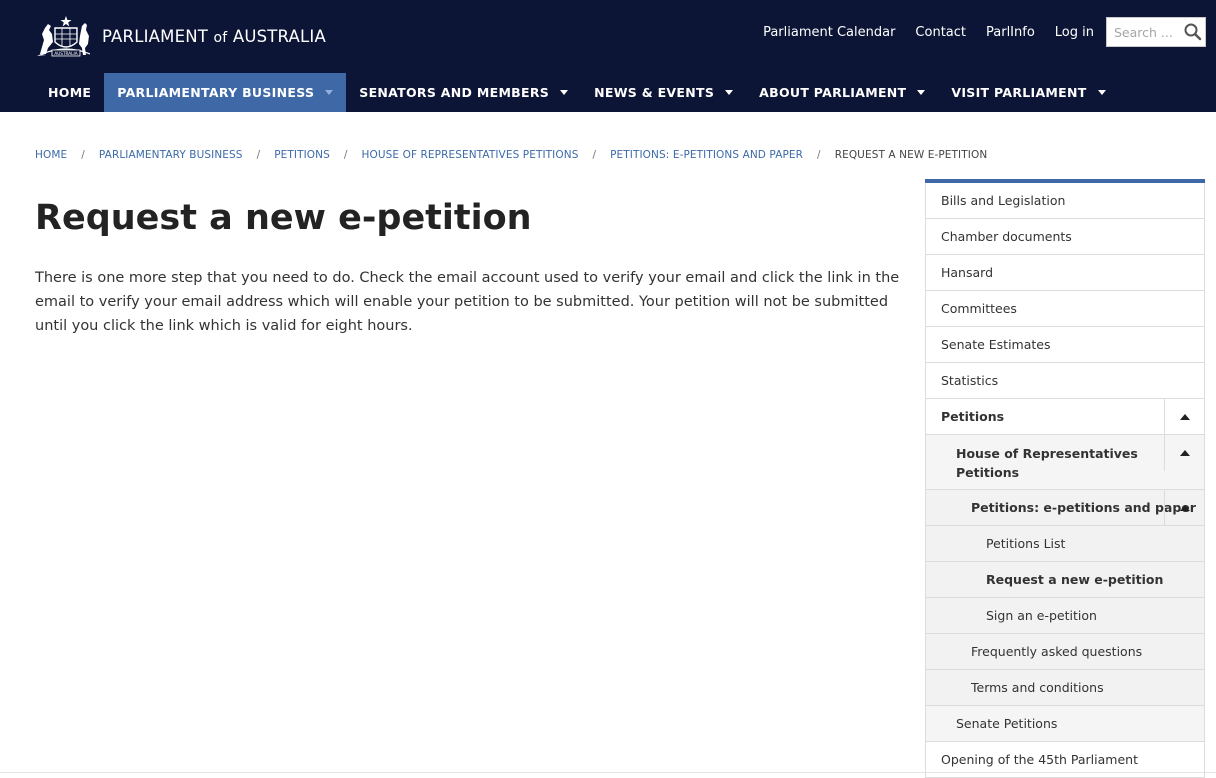 The width and height of the screenshot is (1216, 778). Describe the element at coordinates (1193, 32) in the screenshot. I see `search-icon` at that location.